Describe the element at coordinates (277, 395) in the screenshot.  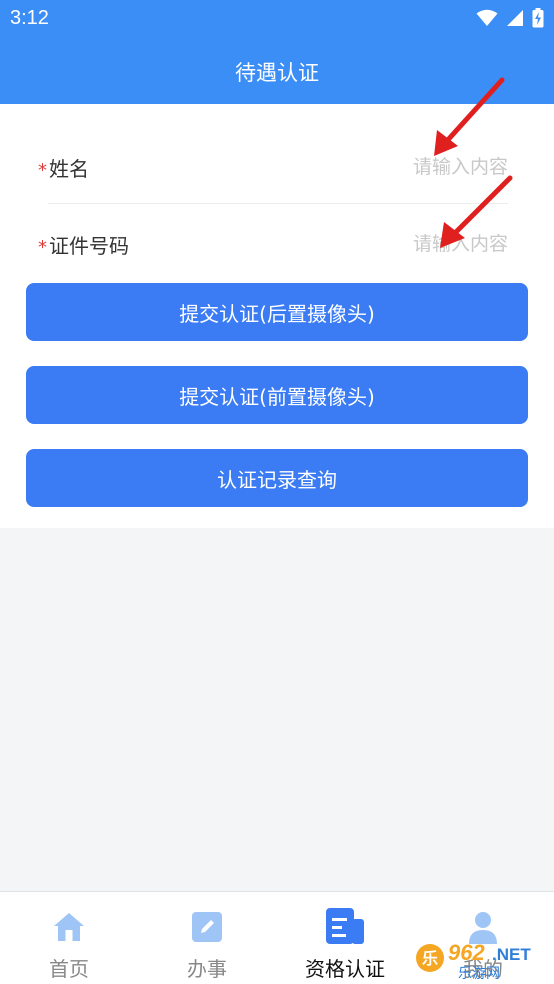
I see `submit-front-camera-button: 提交认证(前置摄像头)` at that location.